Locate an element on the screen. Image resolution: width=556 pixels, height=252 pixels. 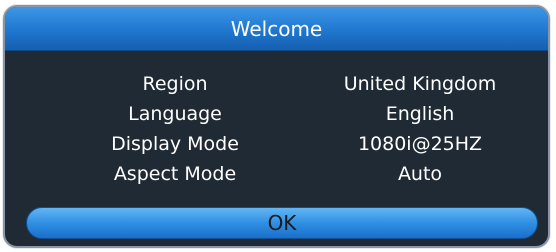
language-label: Language is located at coordinates (175, 114).